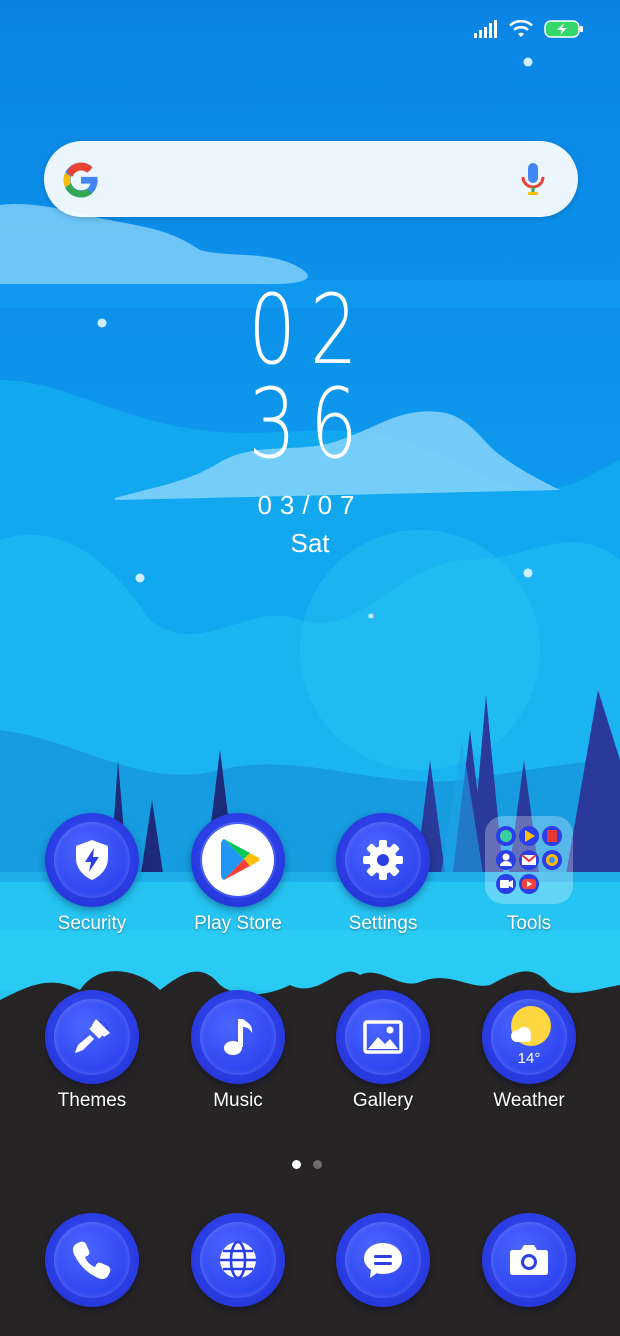 Image resolution: width=620 pixels, height=1336 pixels. Describe the element at coordinates (238, 1100) in the screenshot. I see `app-label: Music` at that location.